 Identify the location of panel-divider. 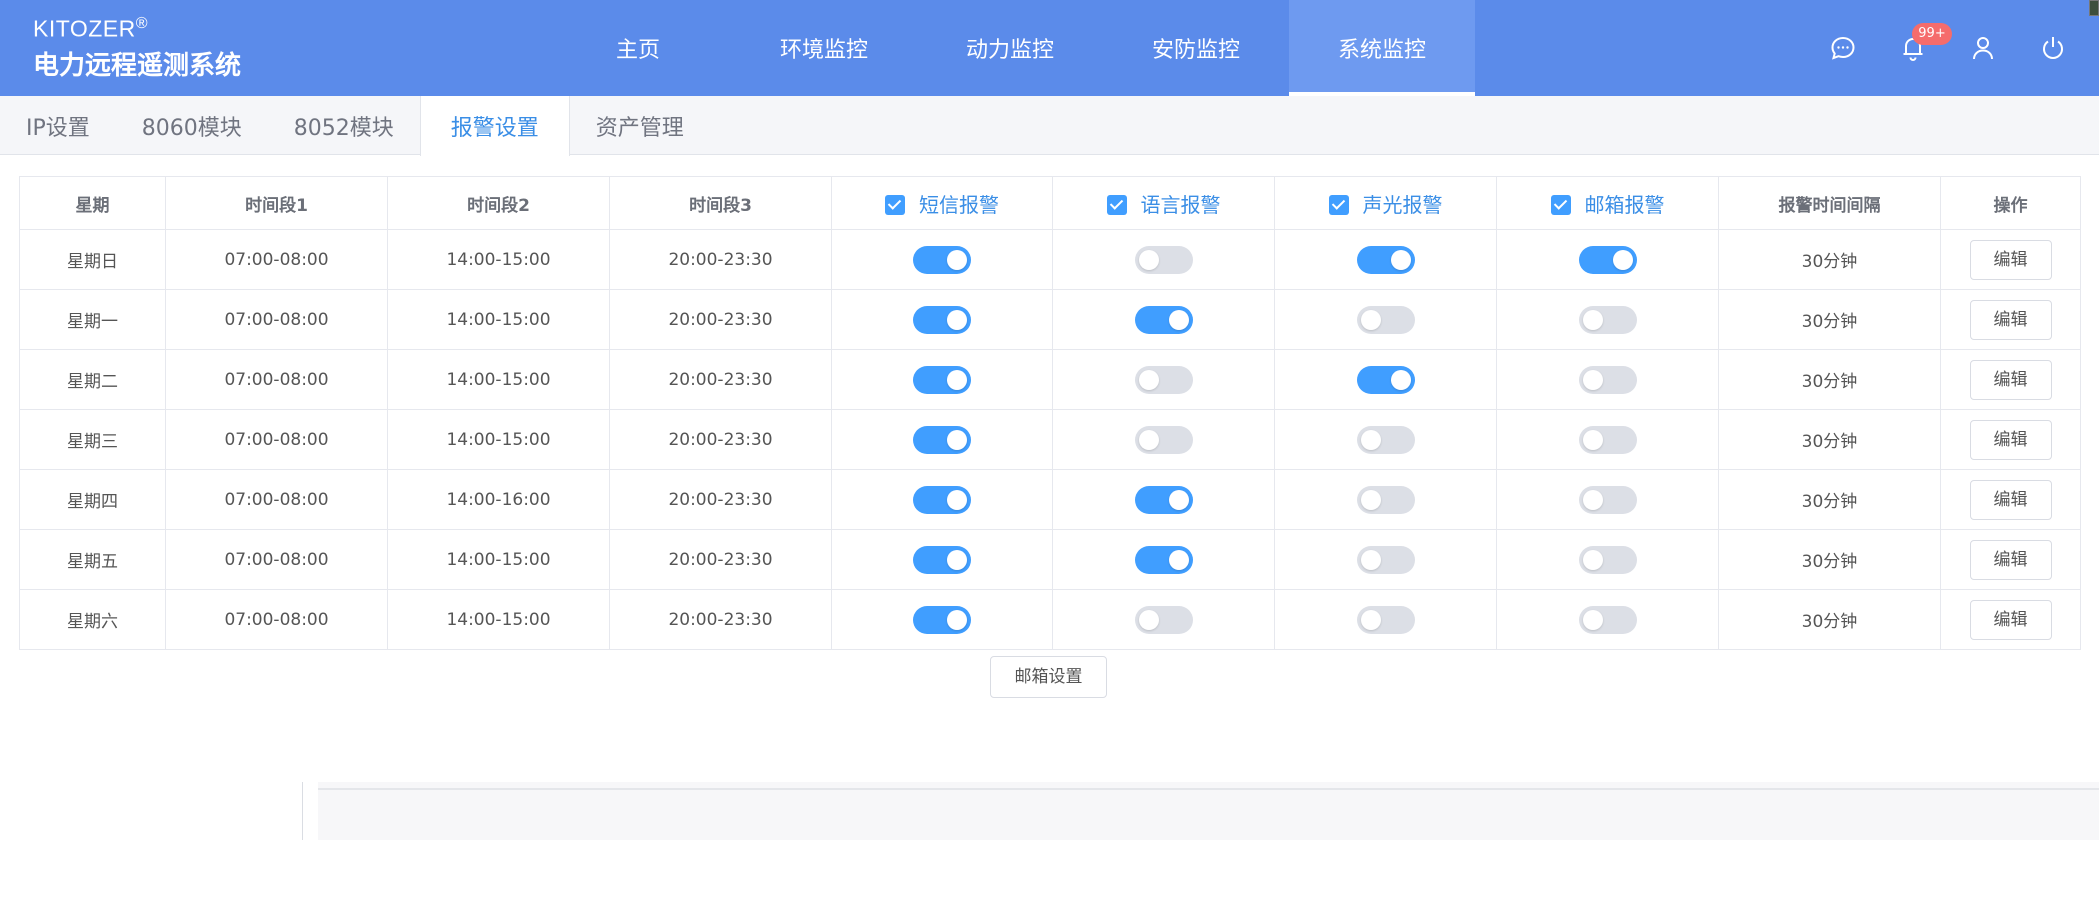
(302, 811).